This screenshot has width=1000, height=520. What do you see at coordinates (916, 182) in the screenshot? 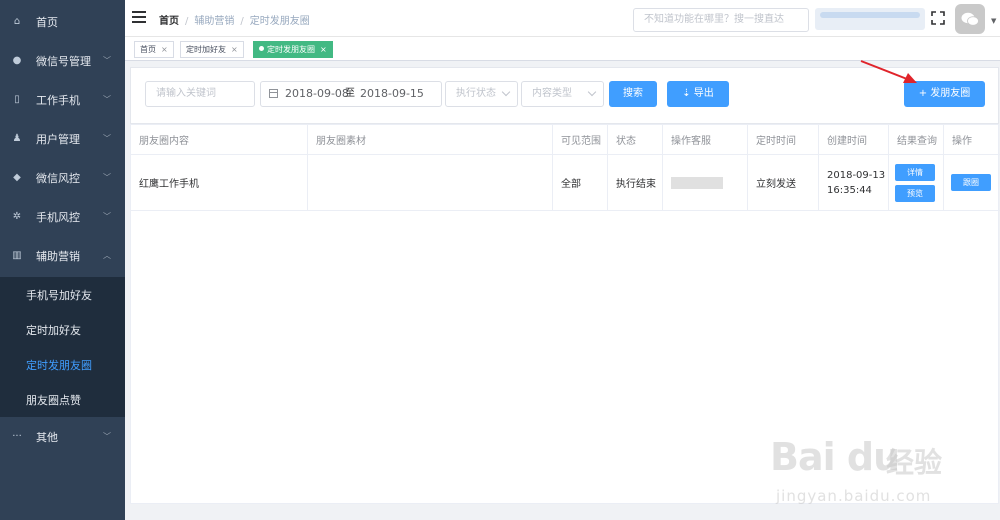
I see `cell-results: 详情 预览` at bounding box center [916, 182].